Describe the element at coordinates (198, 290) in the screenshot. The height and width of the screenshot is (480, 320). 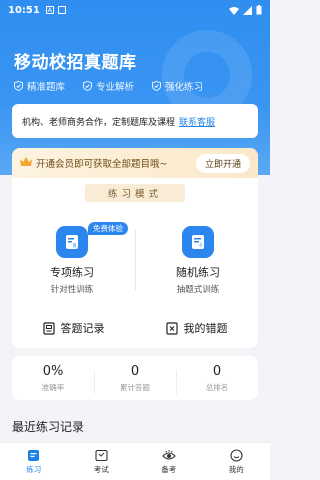
I see `practice-sub: 抽题式训练` at that location.